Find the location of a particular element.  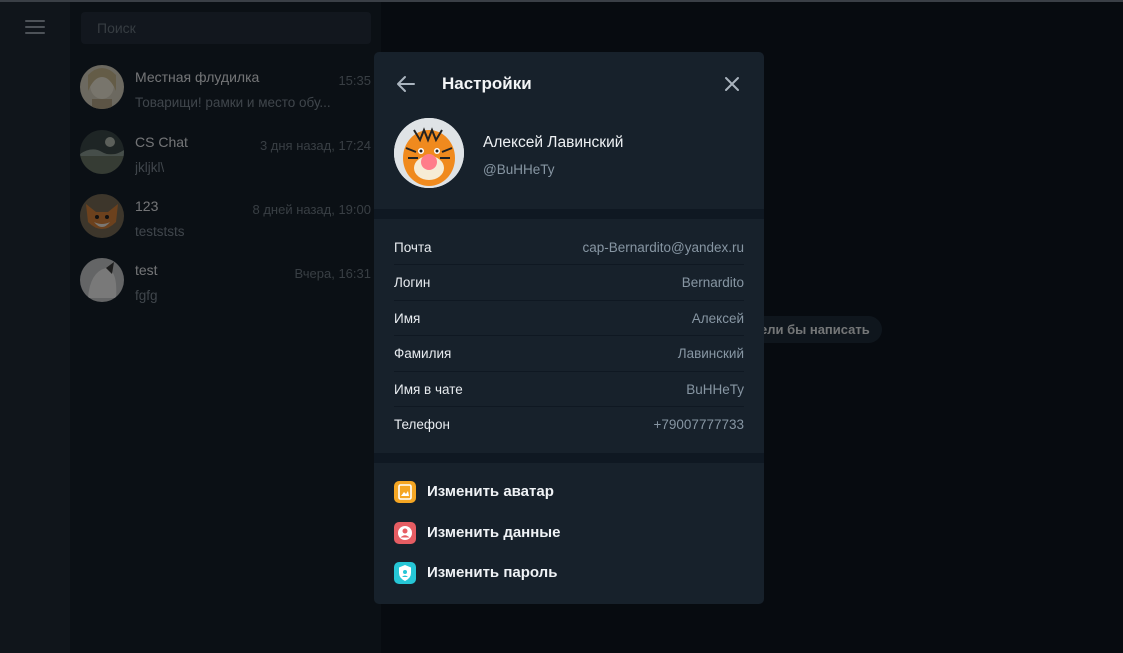

info-row-first-name: Имя Алексей is located at coordinates (569, 319).